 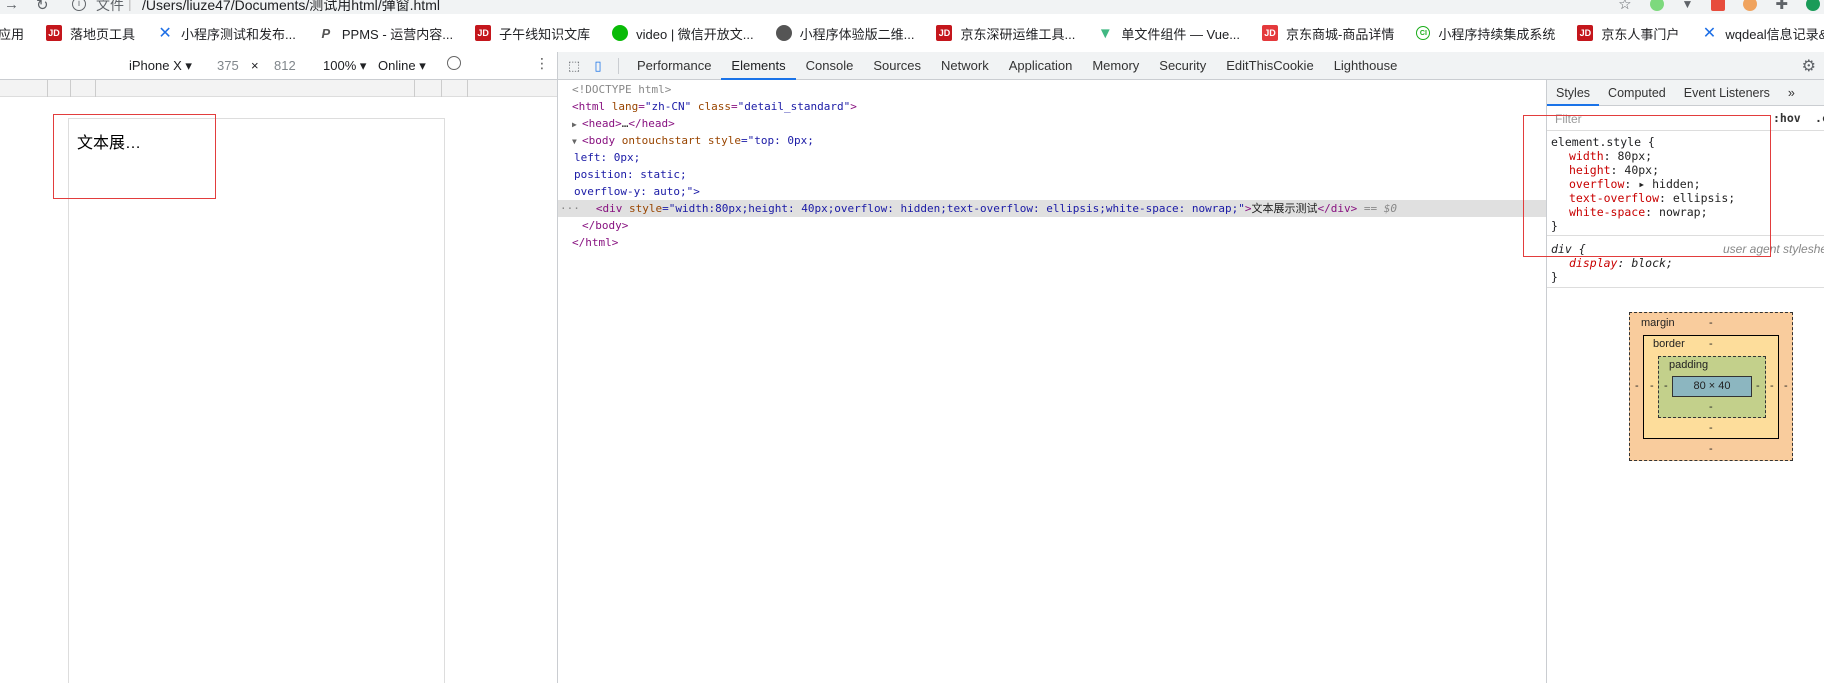 What do you see at coordinates (454, 63) in the screenshot?
I see `rotate-icon` at bounding box center [454, 63].